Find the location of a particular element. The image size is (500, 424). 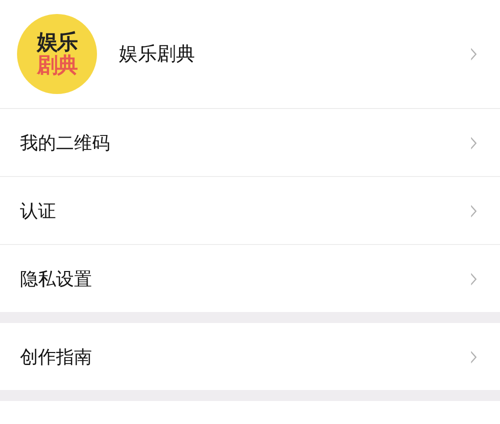

menu-label: 我的二维码 is located at coordinates (65, 143).